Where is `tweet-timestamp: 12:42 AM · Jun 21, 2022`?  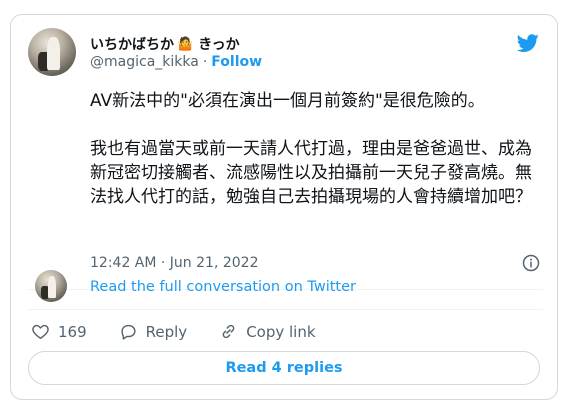
tweet-timestamp: 12:42 AM · Jun 21, 2022 is located at coordinates (174, 263).